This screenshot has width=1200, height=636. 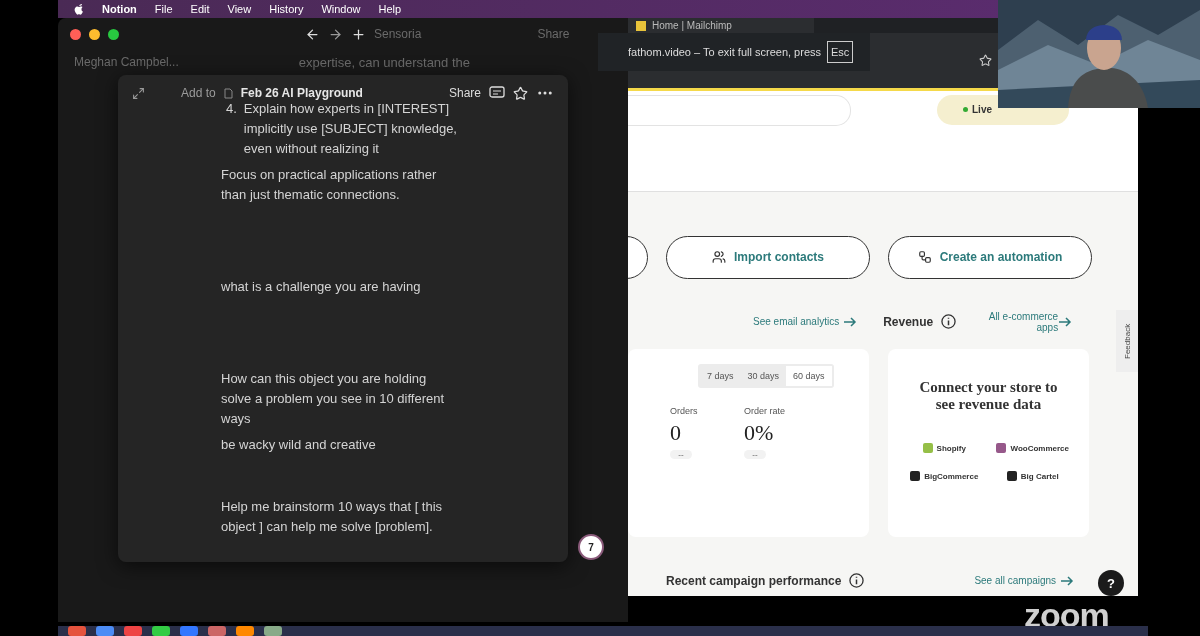 What do you see at coordinates (1066, 615) in the screenshot?
I see `zoom-logo: zoom` at bounding box center [1066, 615].